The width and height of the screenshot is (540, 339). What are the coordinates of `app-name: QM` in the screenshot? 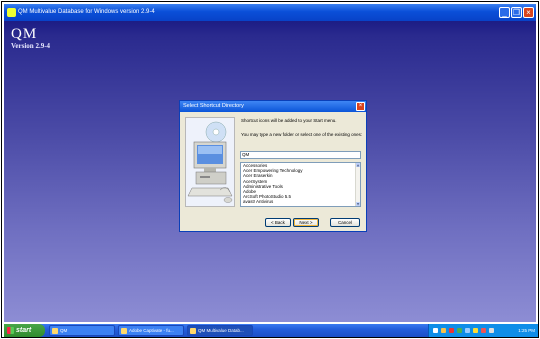 It's located at (24, 34).